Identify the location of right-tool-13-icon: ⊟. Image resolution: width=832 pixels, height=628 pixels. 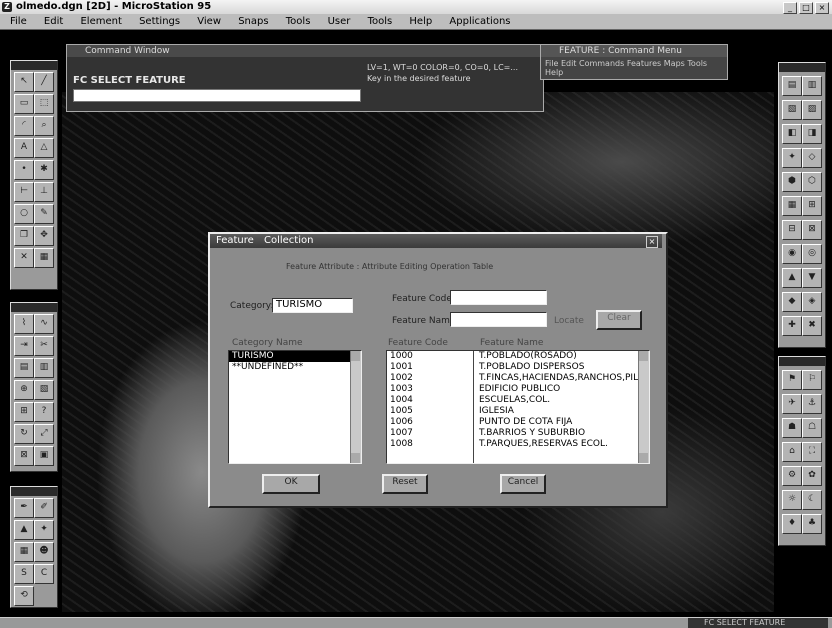
(792, 230).